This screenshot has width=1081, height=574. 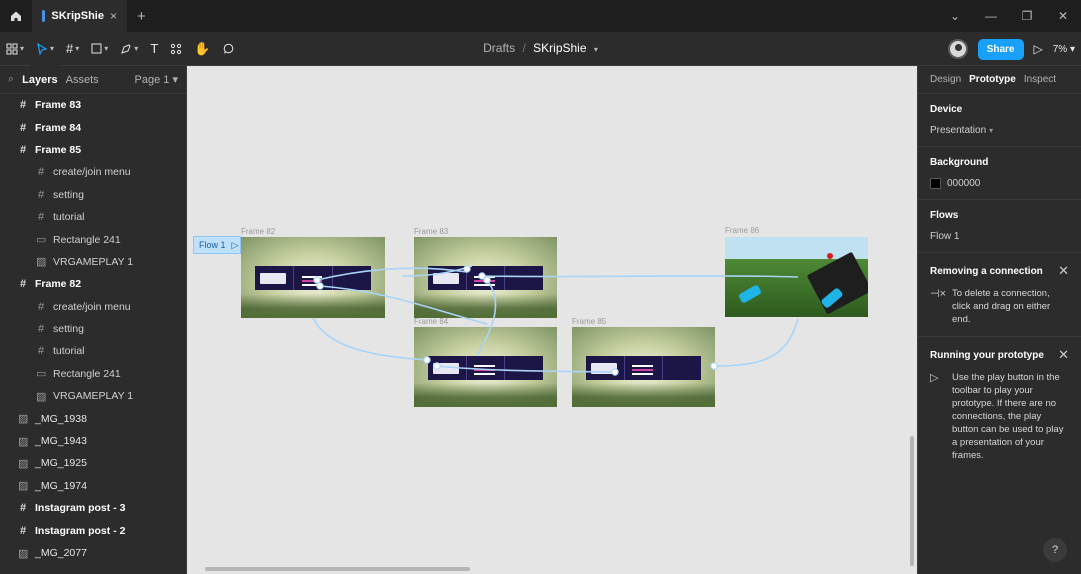 What do you see at coordinates (589, 321) in the screenshot?
I see `frame-85-label: Frame 85` at bounding box center [589, 321].